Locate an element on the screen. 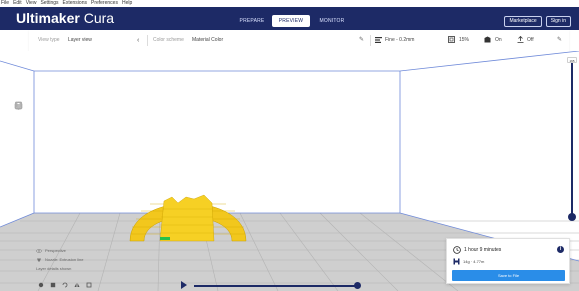  mirror-icon is located at coordinates (76, 284).